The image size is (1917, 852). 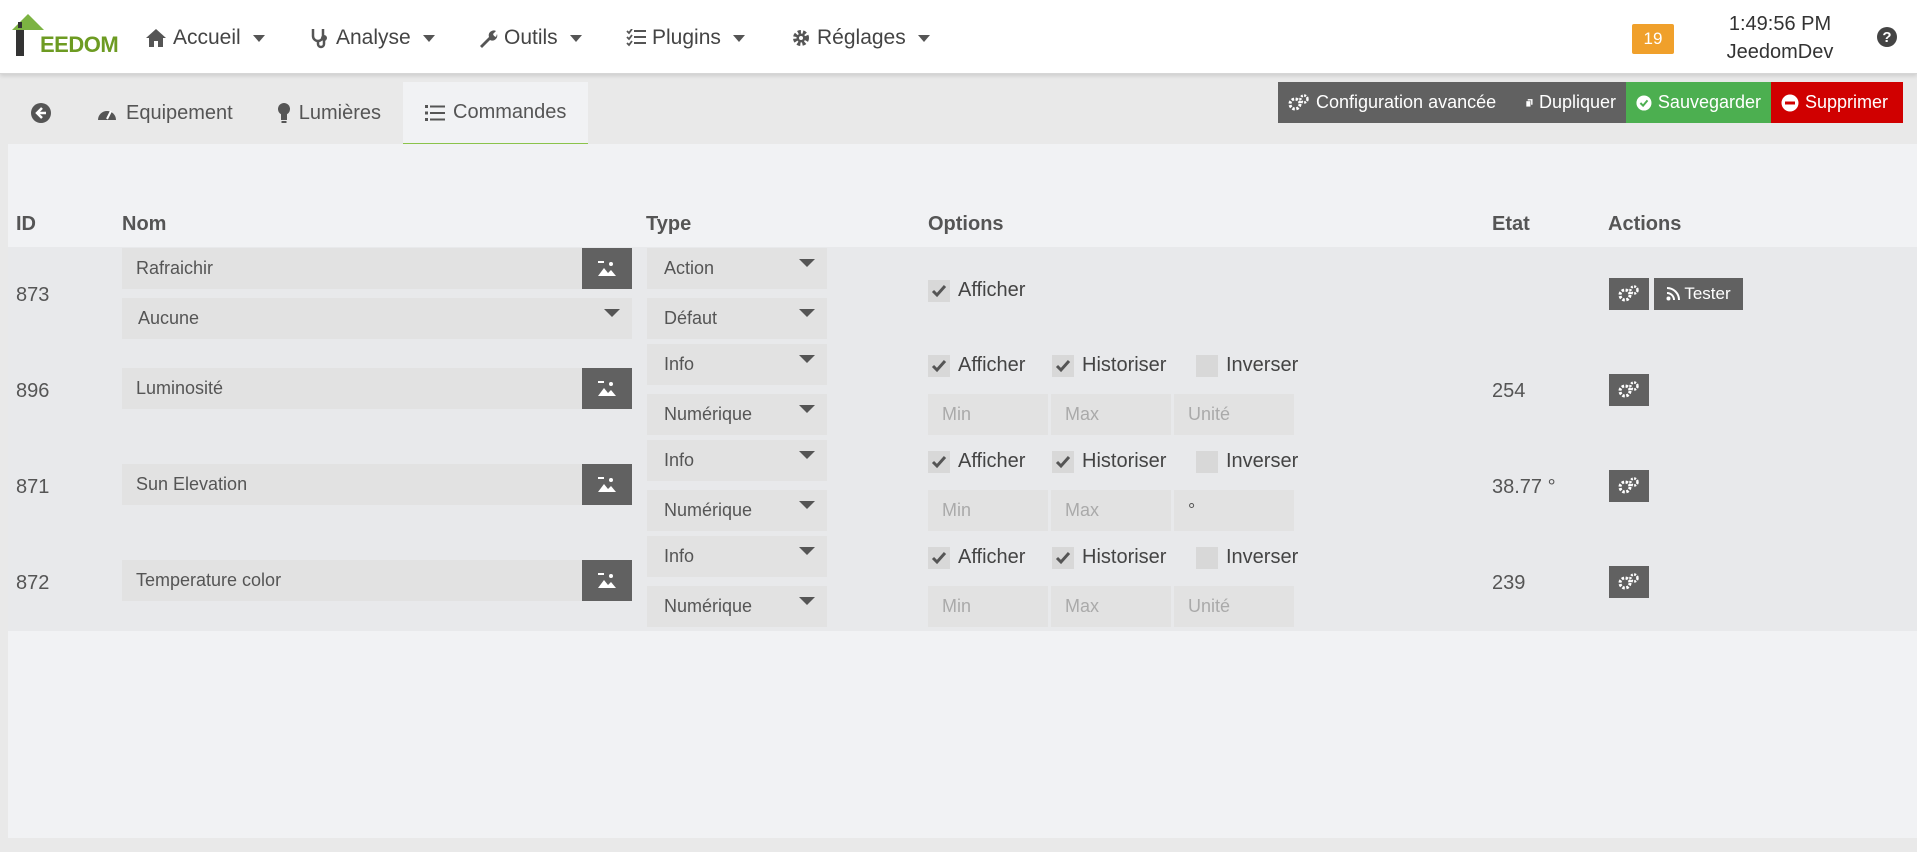 I want to click on value-select: Aucune, so click(x=377, y=318).